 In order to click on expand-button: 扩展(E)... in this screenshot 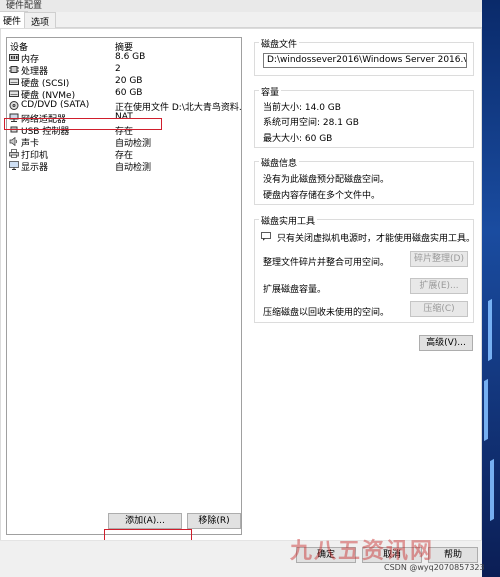, I will do `click(439, 286)`.